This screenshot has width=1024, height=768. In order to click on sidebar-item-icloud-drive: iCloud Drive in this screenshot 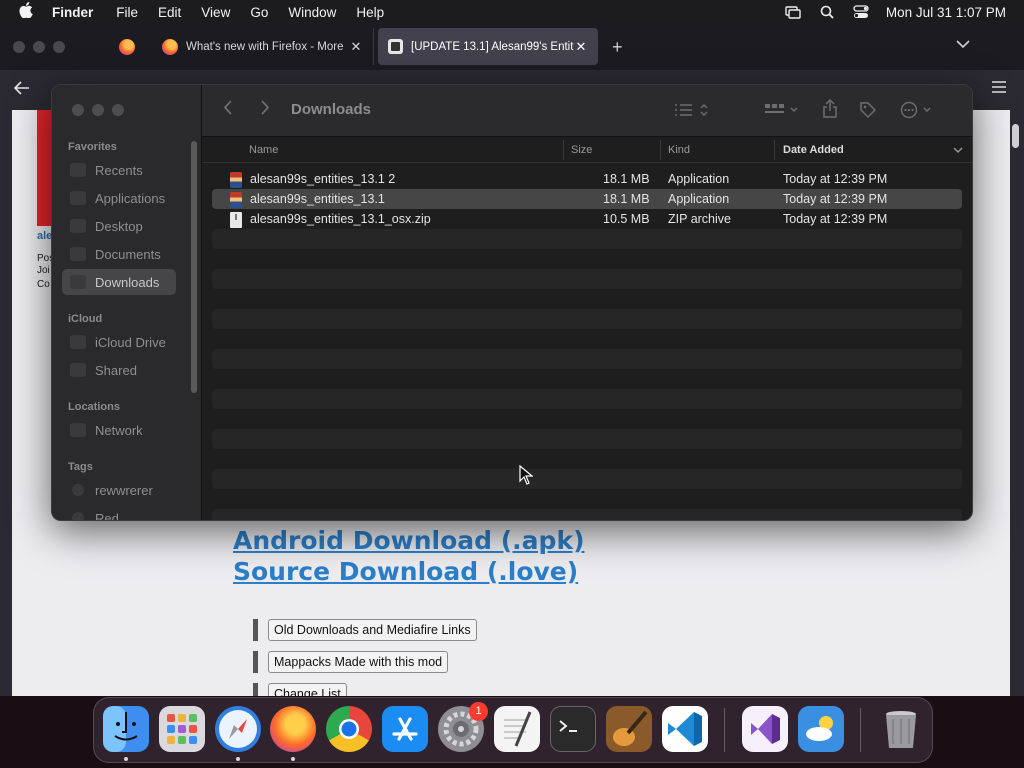, I will do `click(119, 342)`.